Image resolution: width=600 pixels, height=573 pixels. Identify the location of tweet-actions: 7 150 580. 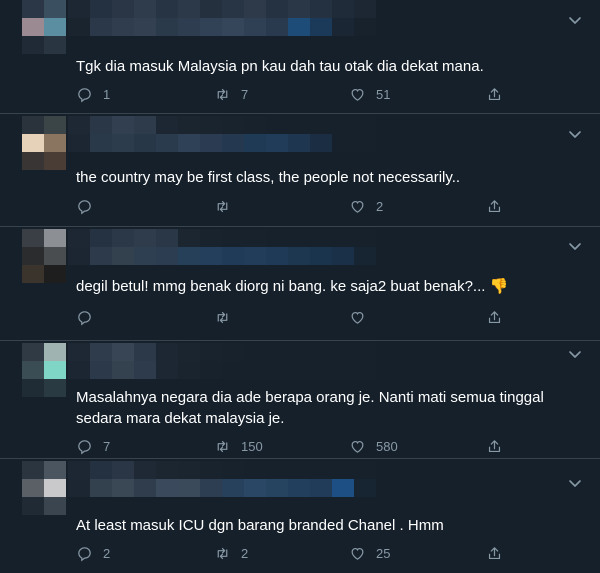
(296, 446).